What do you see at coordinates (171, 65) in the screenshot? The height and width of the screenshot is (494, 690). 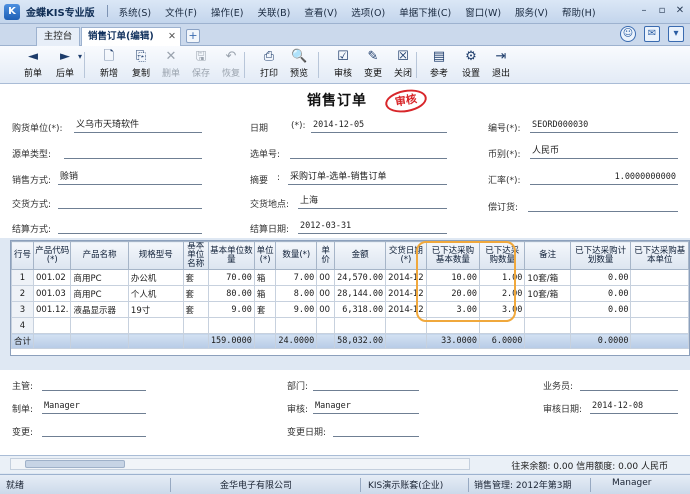 I see `delete-button: ✕ 删单` at bounding box center [171, 65].